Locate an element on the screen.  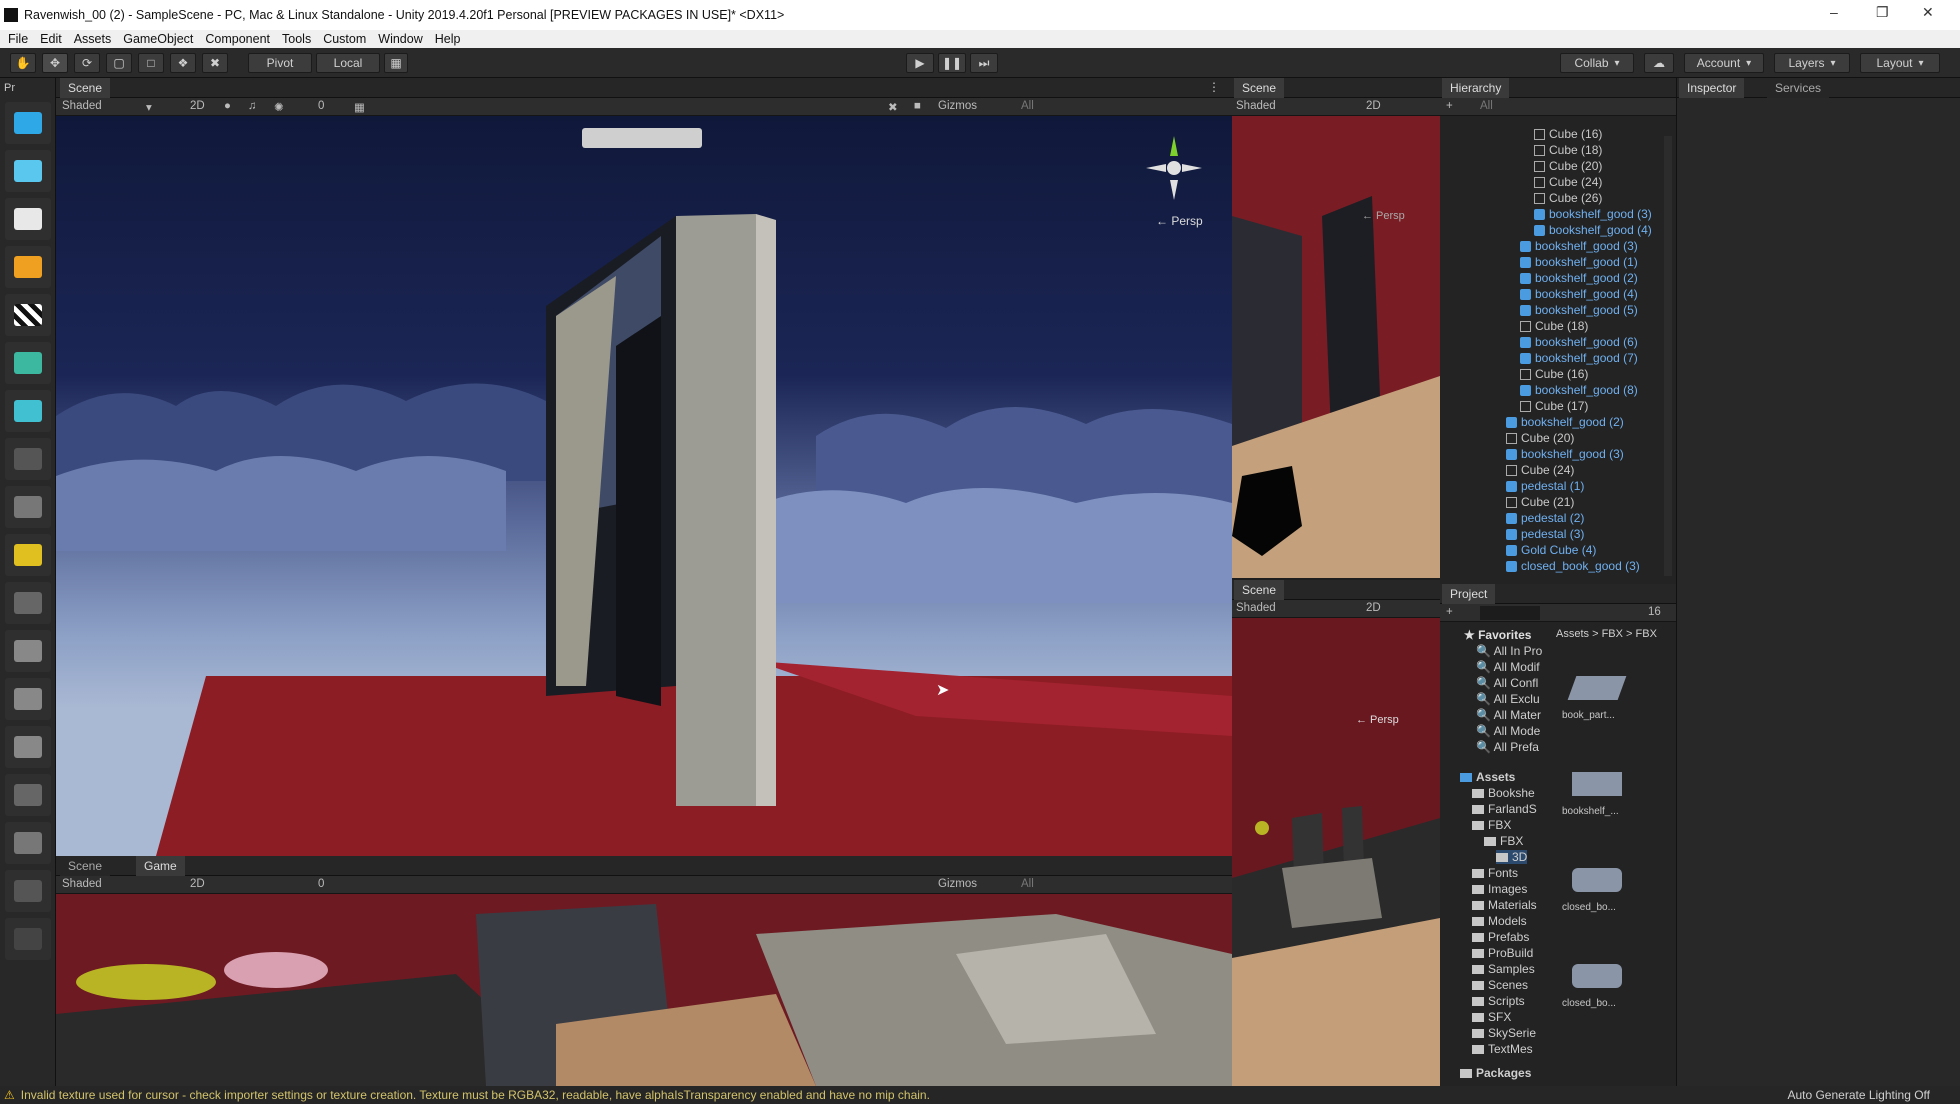
tab-hierarchy: Hierarchy is located at coordinates (1476, 88).